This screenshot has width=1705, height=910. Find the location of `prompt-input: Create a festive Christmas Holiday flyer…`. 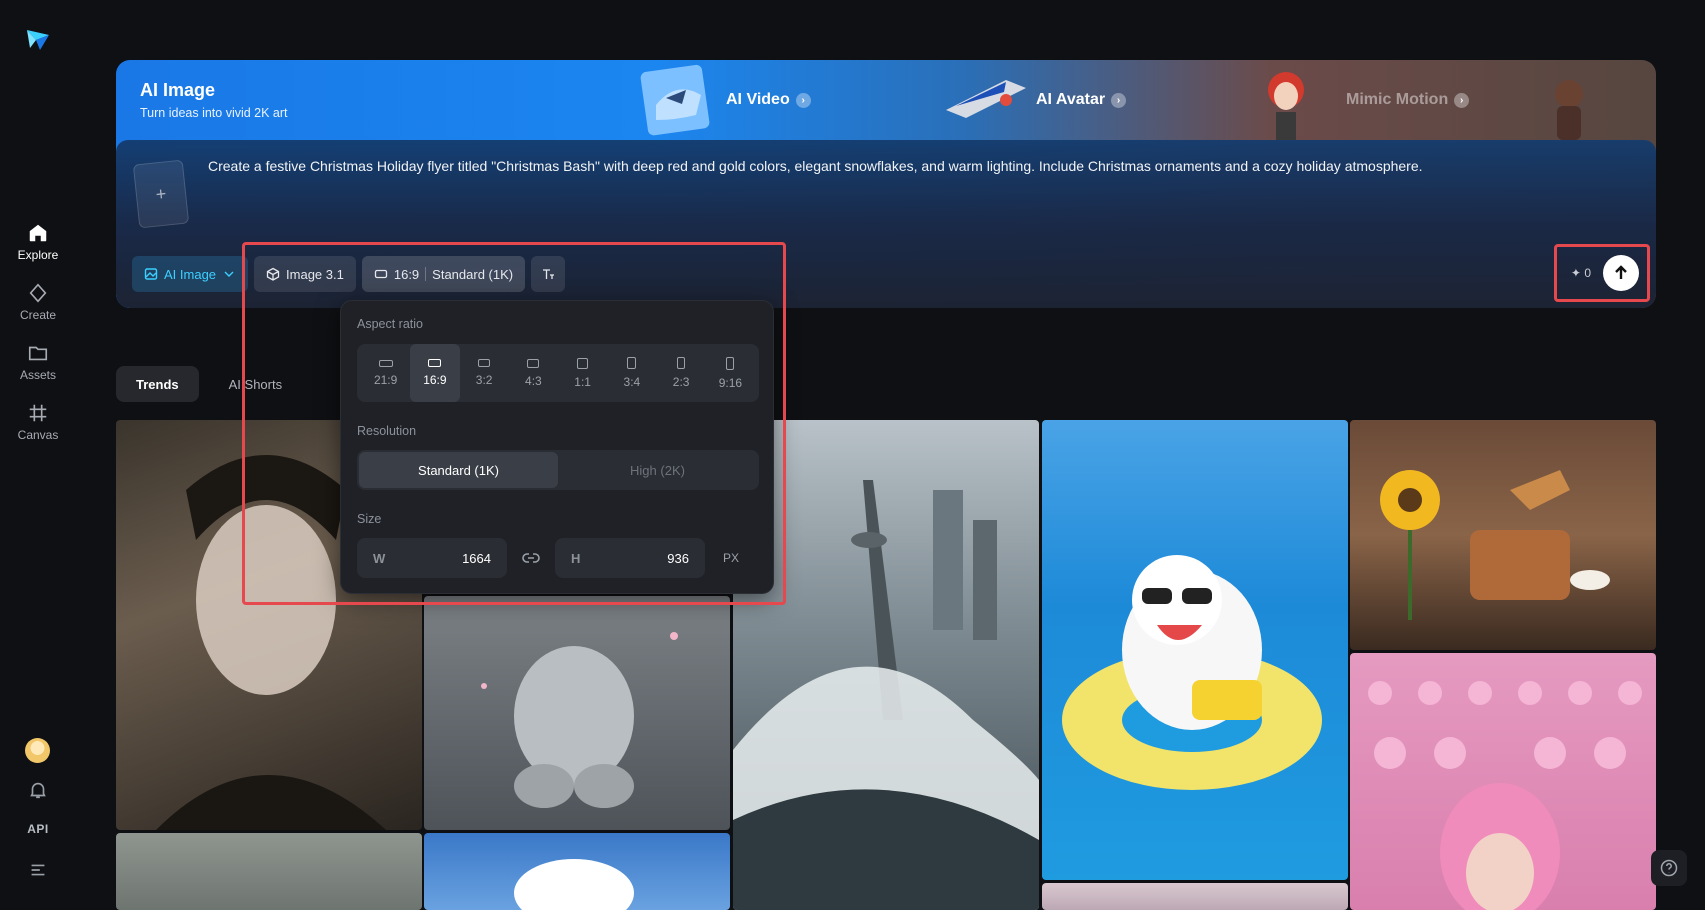

prompt-input: Create a festive Christmas Holiday flyer… is located at coordinates (858, 166).